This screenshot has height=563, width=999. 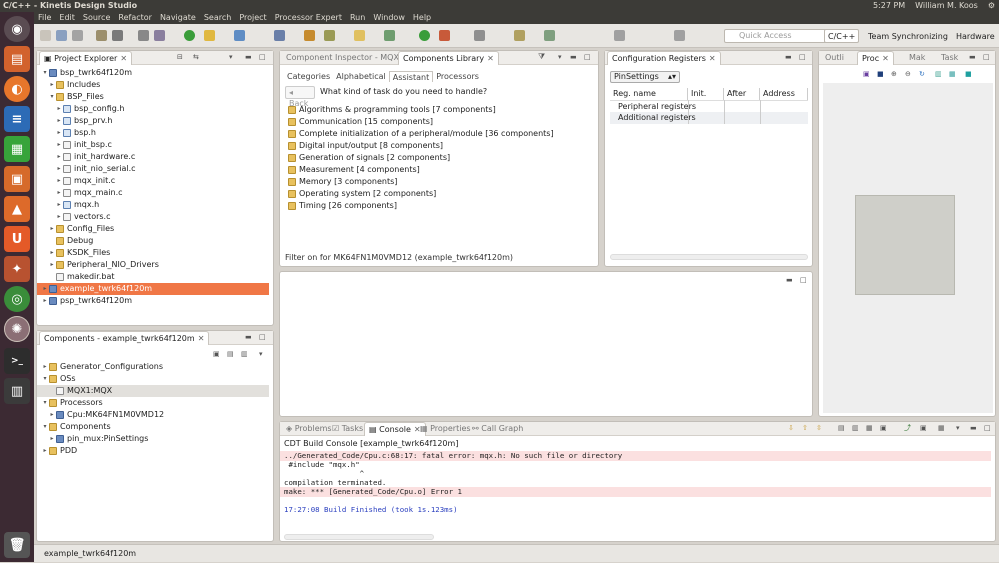 I want to click on category-item: Memory [3 components], so click(x=342, y=182).